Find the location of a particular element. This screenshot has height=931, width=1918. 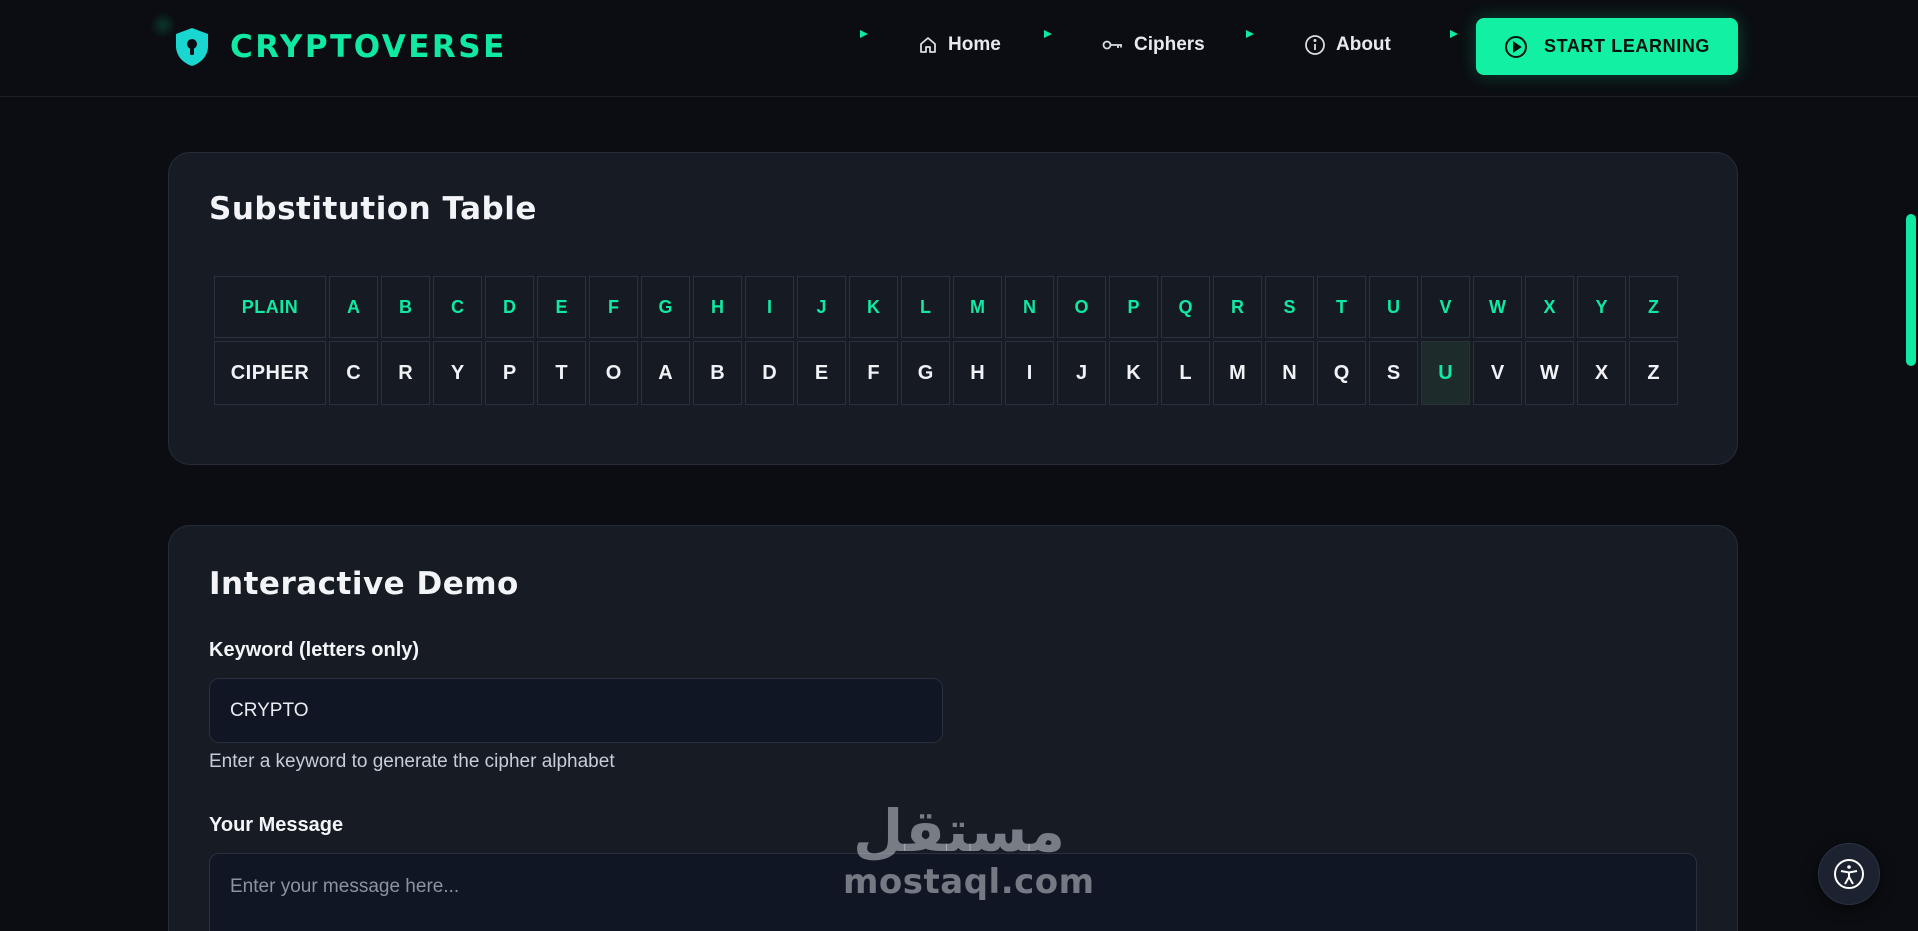

plain-letter-cell: A is located at coordinates (353, 307).